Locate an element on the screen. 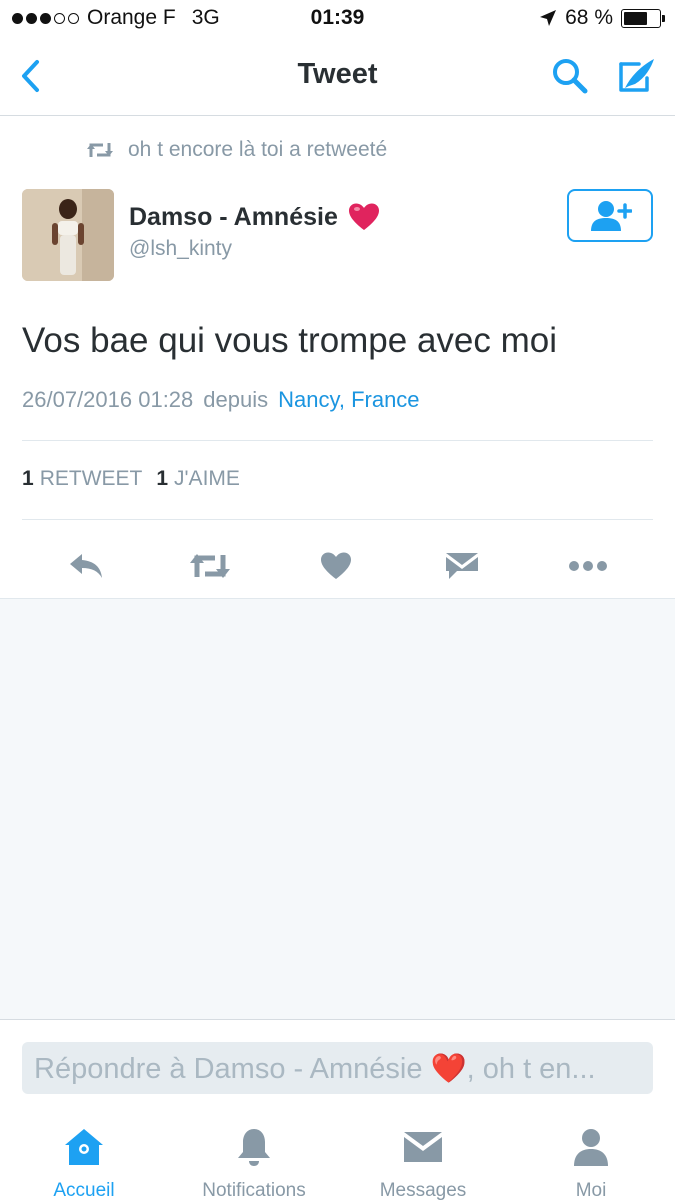 This screenshot has height=1200, width=675. tweet-meta: 26/07/2016 01:28 depuis Nancy, France is located at coordinates (221, 400).